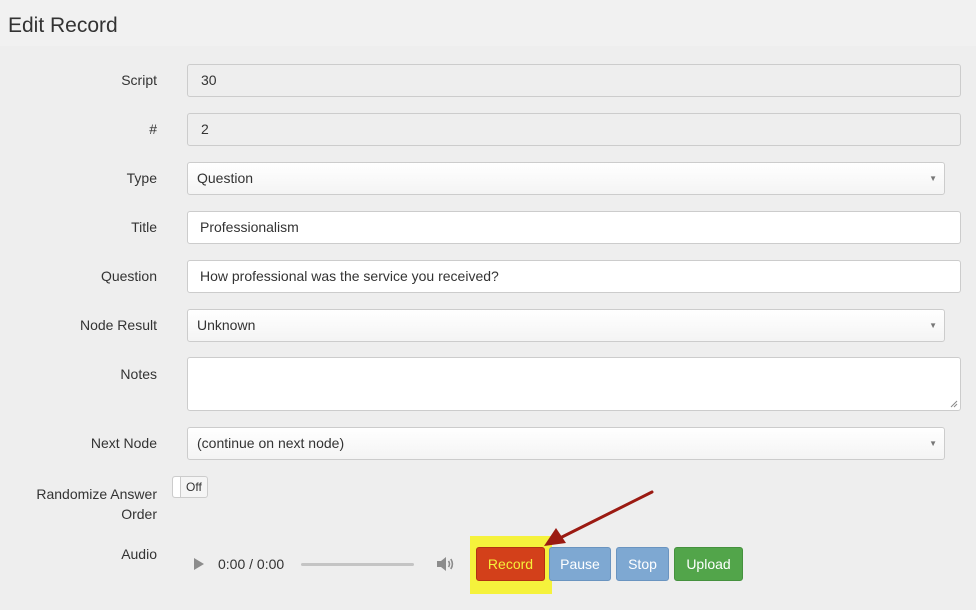  Describe the element at coordinates (205, 129) in the screenshot. I see `number-value: 2` at that location.